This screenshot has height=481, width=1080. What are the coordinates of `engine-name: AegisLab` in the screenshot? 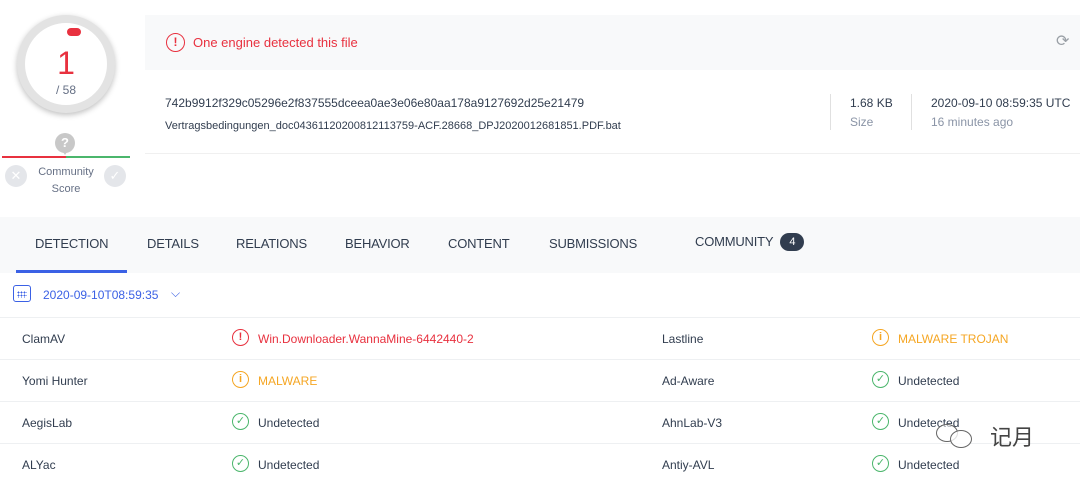 It's located at (47, 423).